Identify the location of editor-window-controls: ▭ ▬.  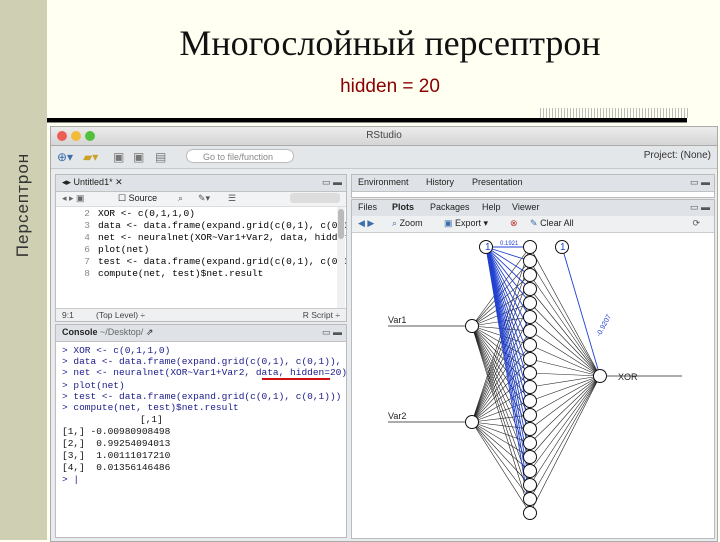
(332, 182).